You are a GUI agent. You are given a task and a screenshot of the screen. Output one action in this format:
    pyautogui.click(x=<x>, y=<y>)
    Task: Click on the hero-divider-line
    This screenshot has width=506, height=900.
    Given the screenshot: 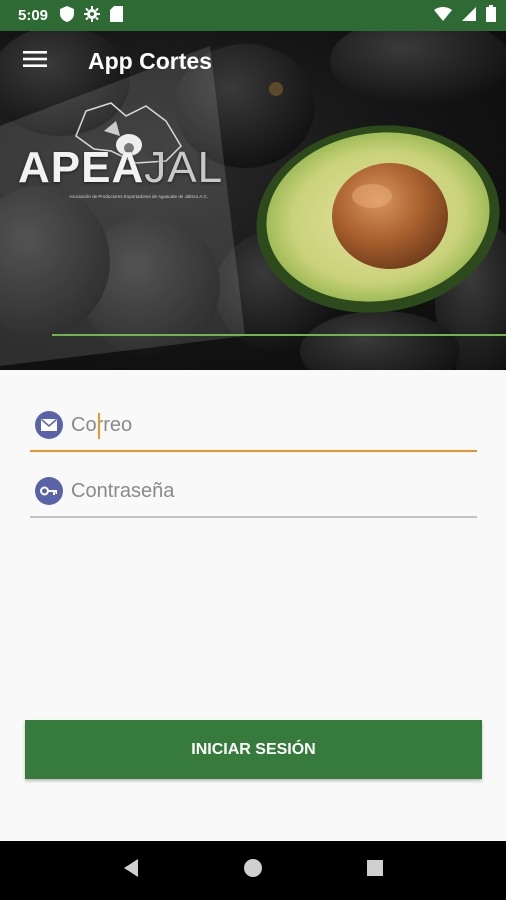 What is the action you would take?
    pyautogui.click(x=279, y=335)
    